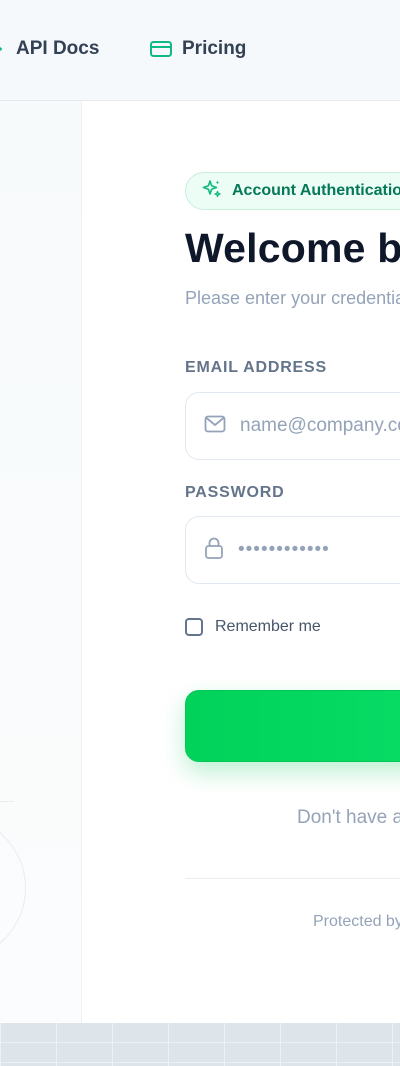 This screenshot has height=1066, width=400. I want to click on top-nav: API Docs Pricing, so click(200, 50).